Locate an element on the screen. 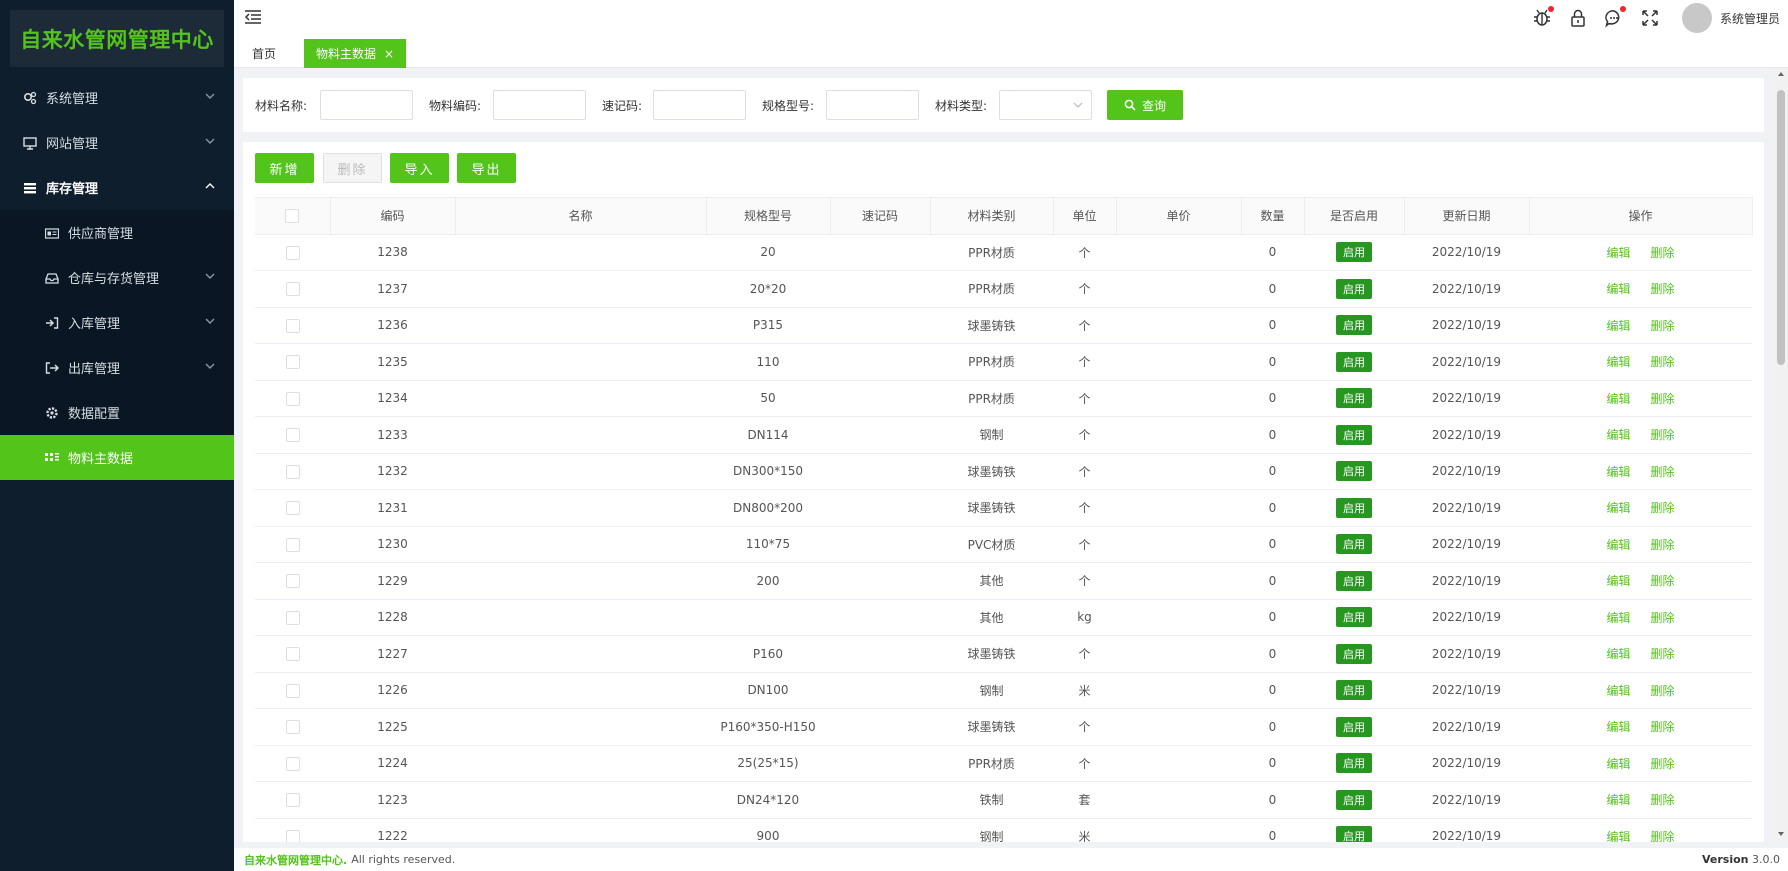 Image resolution: width=1788 pixels, height=871 pixels. table-row: 1237 20*20 PPR材质个 0 启用 2022/10/19 编辑 删除 is located at coordinates (1003, 289).